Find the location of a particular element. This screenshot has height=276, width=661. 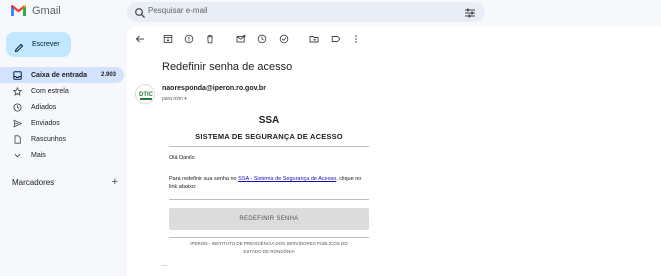

add-task-icon is located at coordinates (284, 39).